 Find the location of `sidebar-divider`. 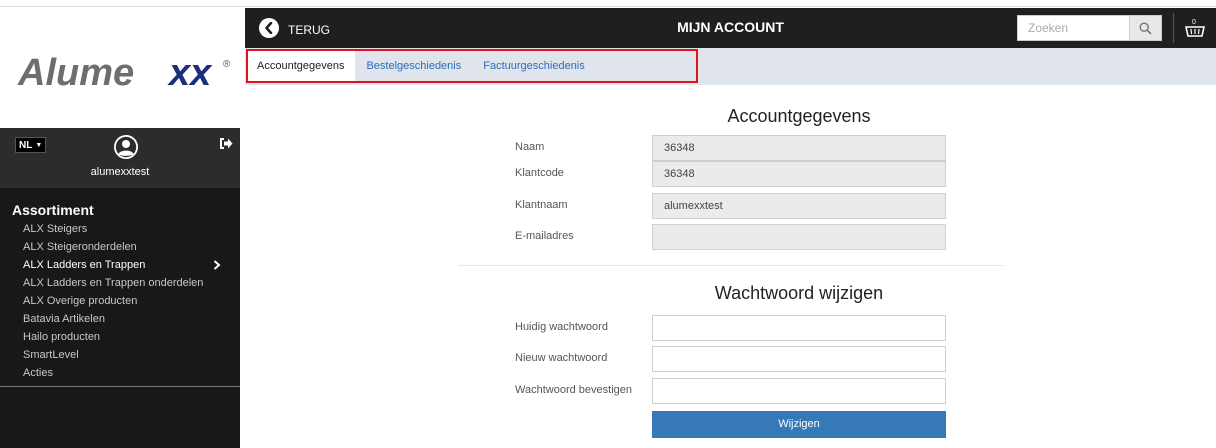

sidebar-divider is located at coordinates (120, 386).